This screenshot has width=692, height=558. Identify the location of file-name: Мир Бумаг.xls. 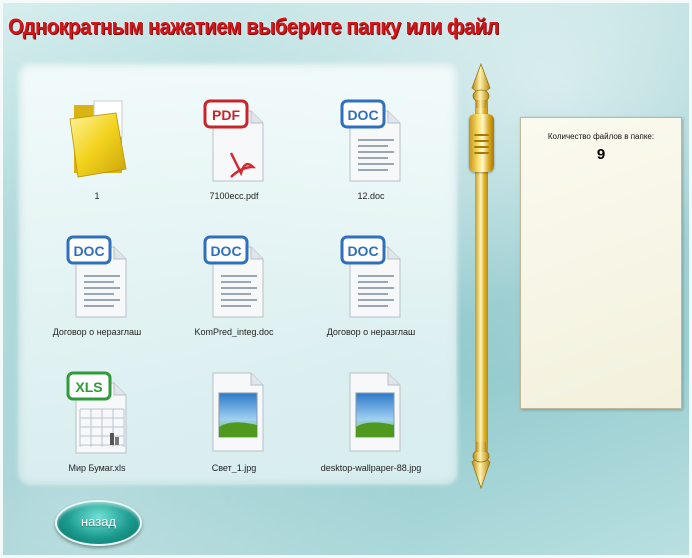
(97, 468).